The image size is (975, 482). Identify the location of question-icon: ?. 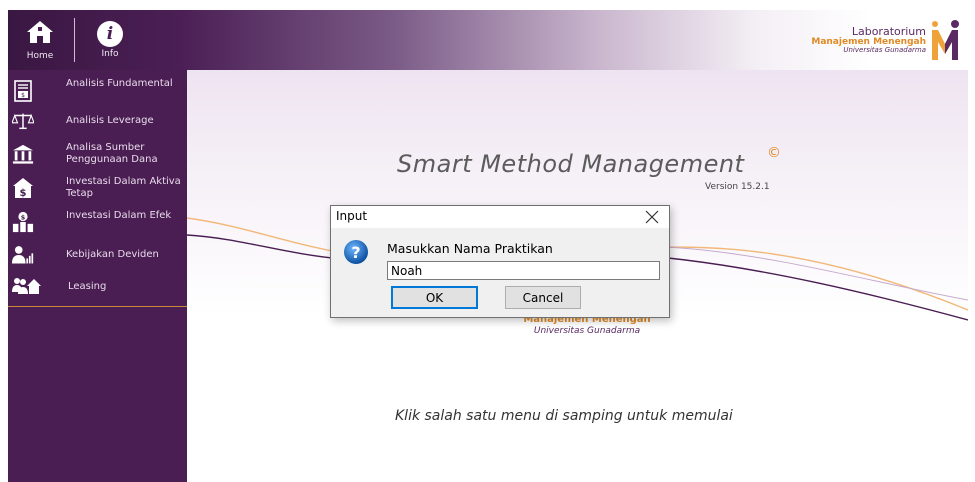
(356, 252).